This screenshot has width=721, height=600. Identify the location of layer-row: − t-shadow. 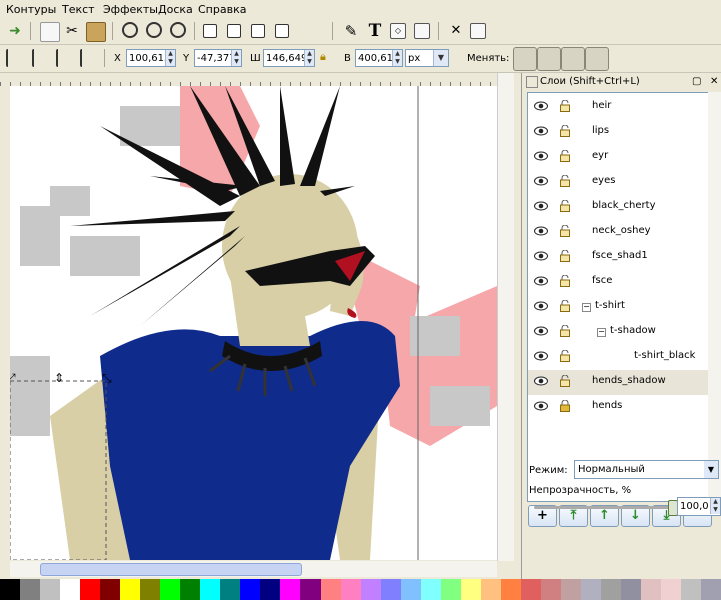
(618, 332).